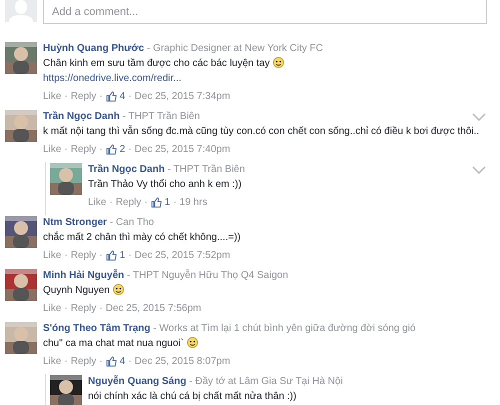  I want to click on comment-text: nói chính xác là chú cá bị chất mất nửa thân :)), so click(192, 396).